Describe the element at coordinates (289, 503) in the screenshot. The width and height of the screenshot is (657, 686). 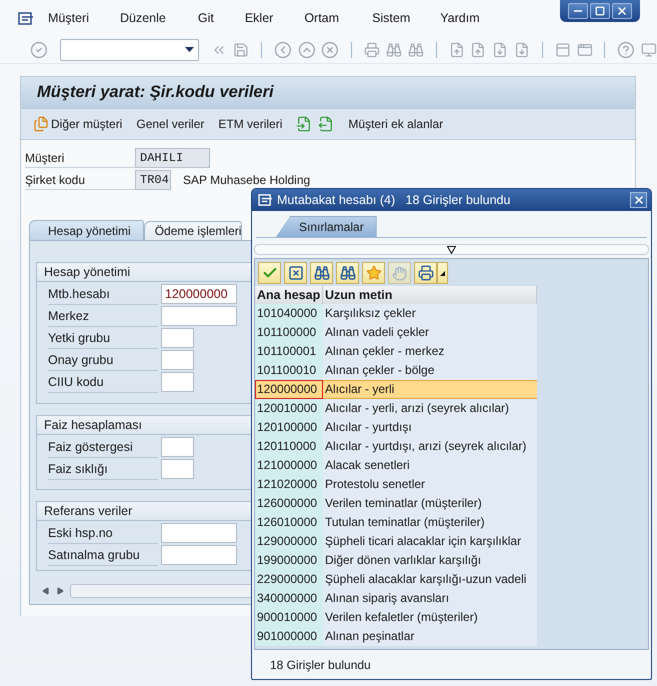
I see `table-cell: 126000000` at that location.